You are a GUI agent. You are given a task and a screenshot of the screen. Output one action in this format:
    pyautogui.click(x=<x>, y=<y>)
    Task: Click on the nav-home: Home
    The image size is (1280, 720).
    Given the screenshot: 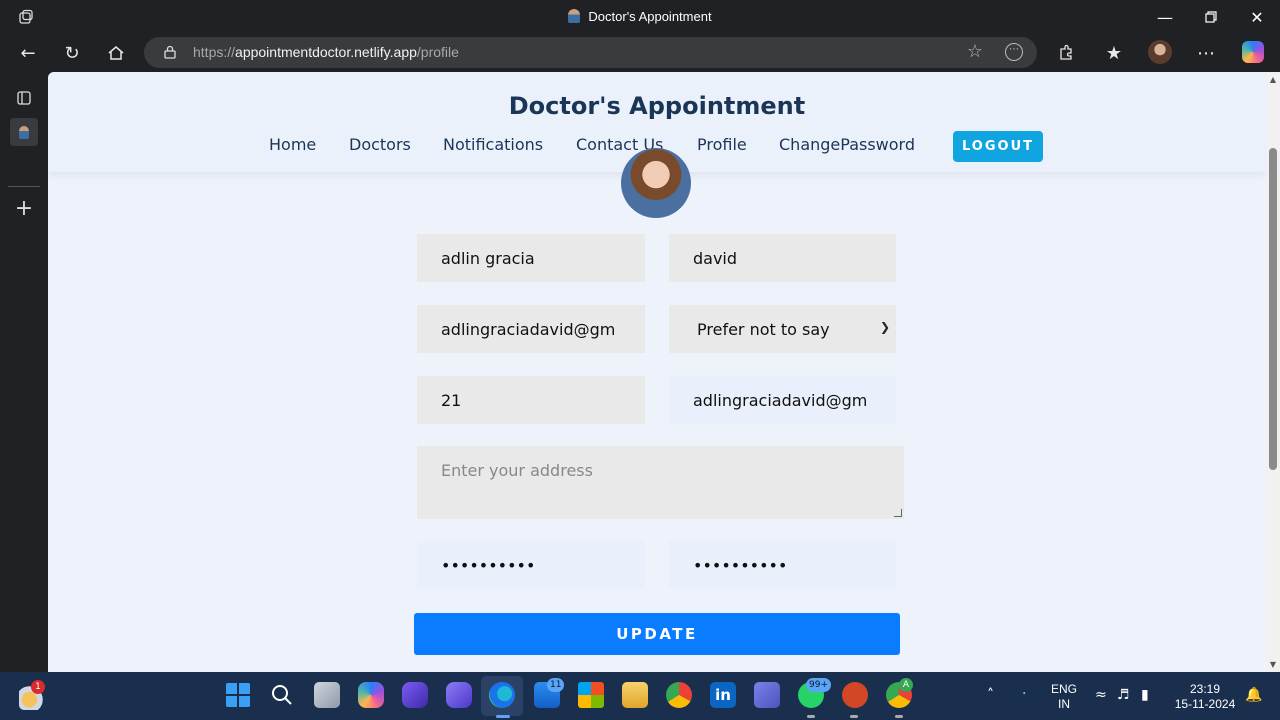 What is the action you would take?
    pyautogui.click(x=292, y=144)
    